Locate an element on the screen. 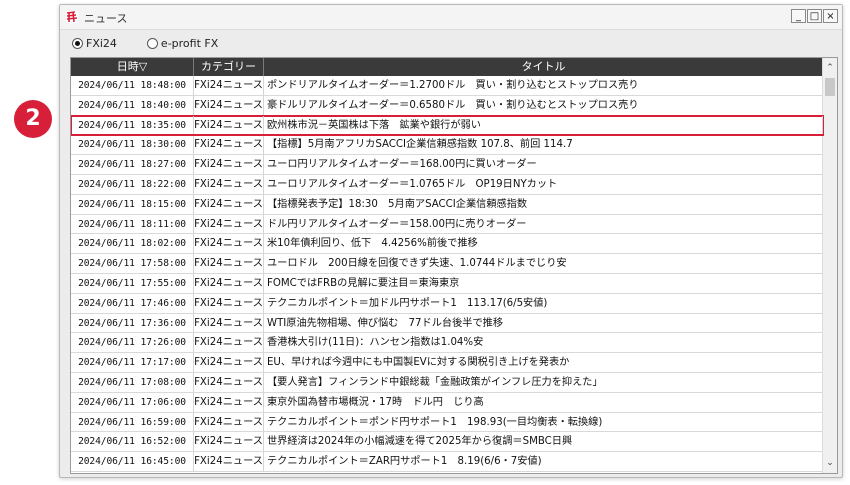 This screenshot has height=485, width=850. title-cell: 欧州株市況－英国株は下落 鉱業や銀行が弱い is located at coordinates (543, 125).